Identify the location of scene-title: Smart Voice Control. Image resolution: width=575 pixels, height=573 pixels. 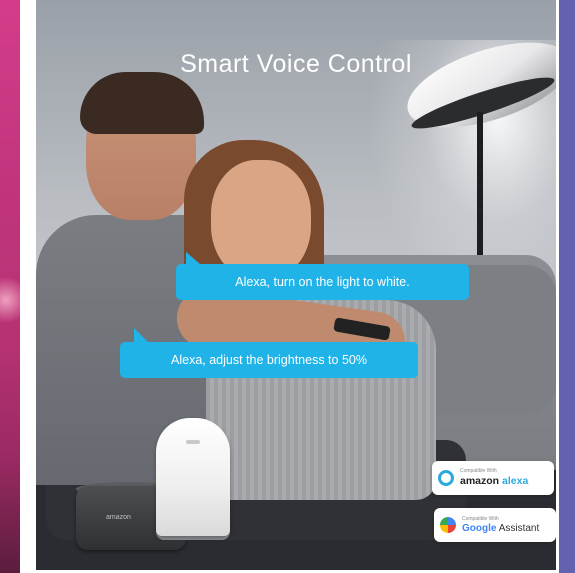
(296, 64).